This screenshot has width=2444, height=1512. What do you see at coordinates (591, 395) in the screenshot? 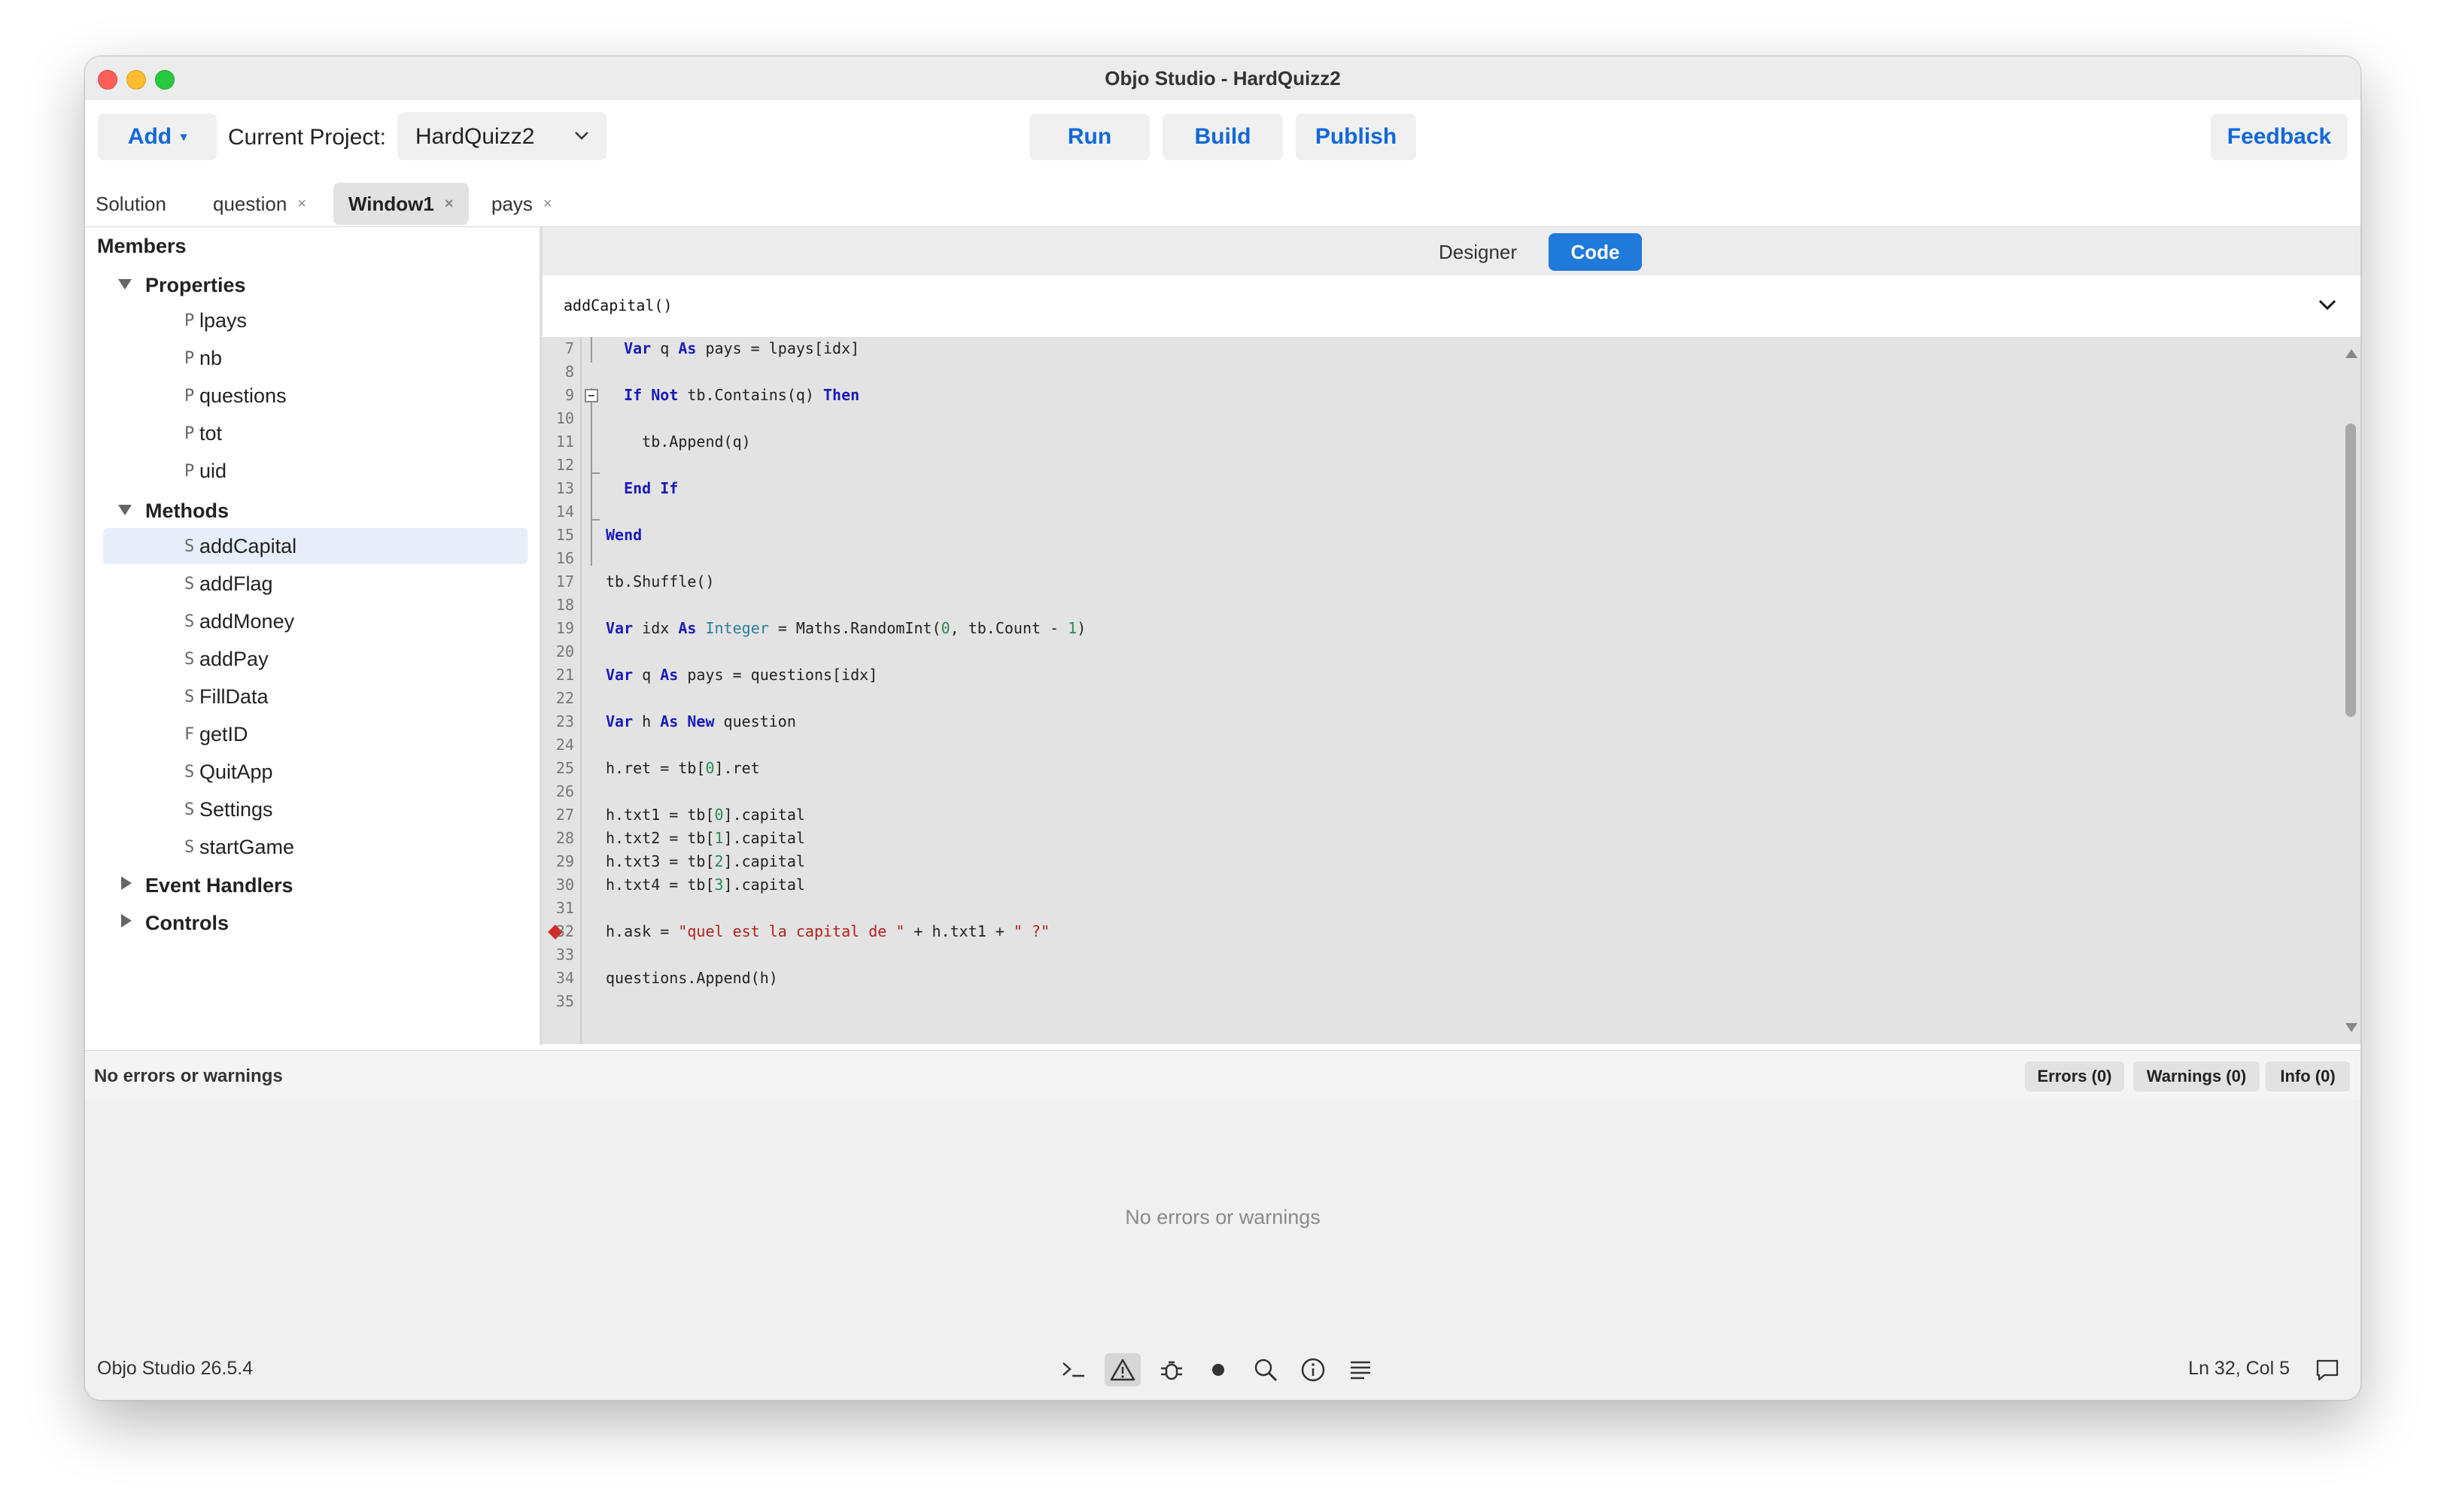
I see `fold-toggle-icon` at bounding box center [591, 395].